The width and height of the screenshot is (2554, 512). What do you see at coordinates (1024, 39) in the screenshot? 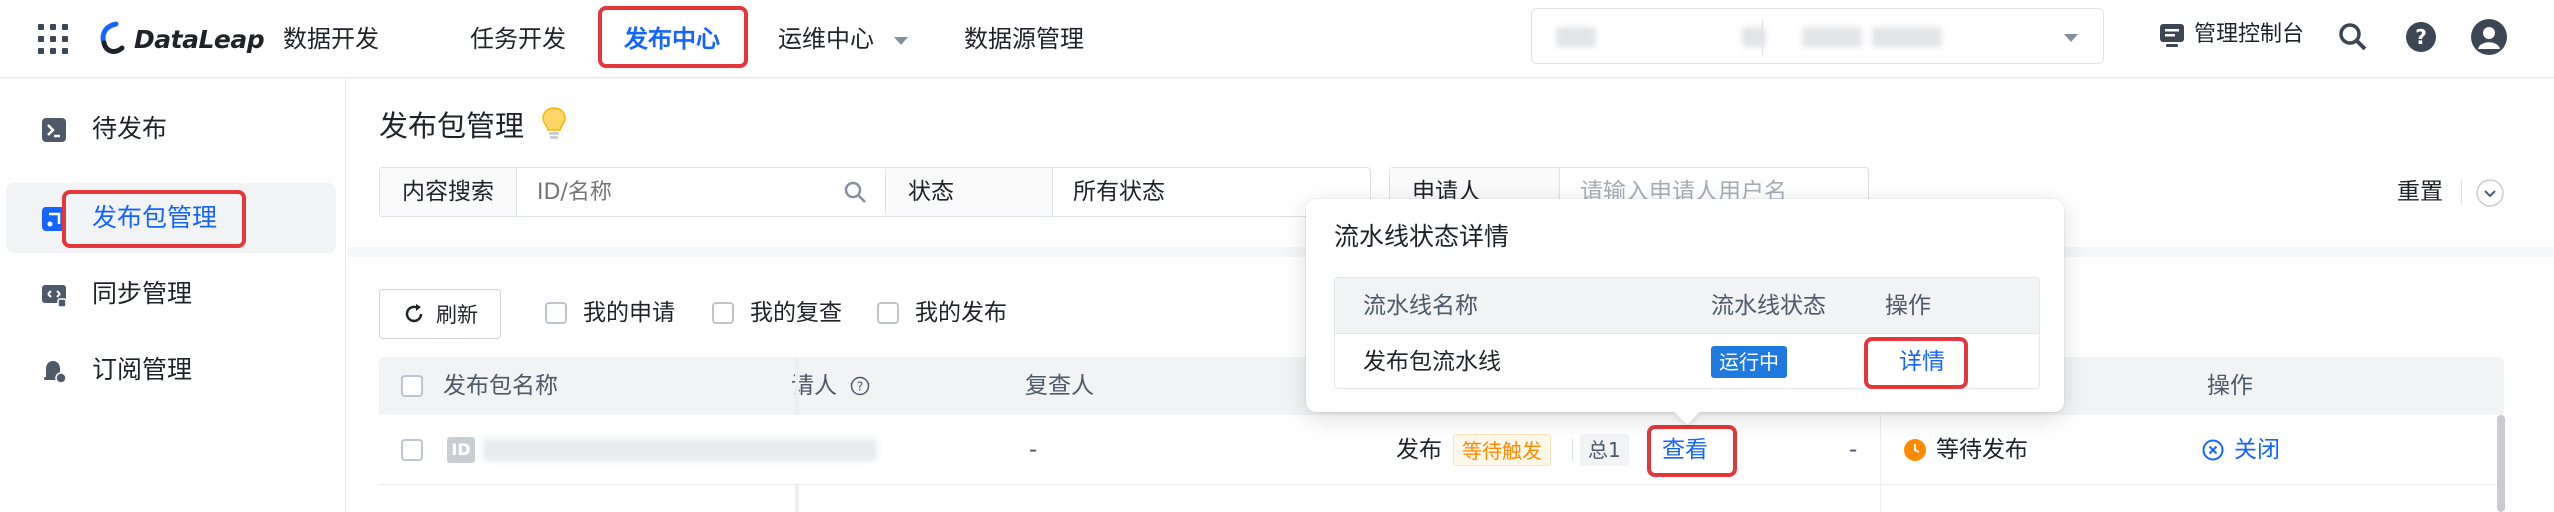
I see `nav-datasource: 数据源管理` at bounding box center [1024, 39].